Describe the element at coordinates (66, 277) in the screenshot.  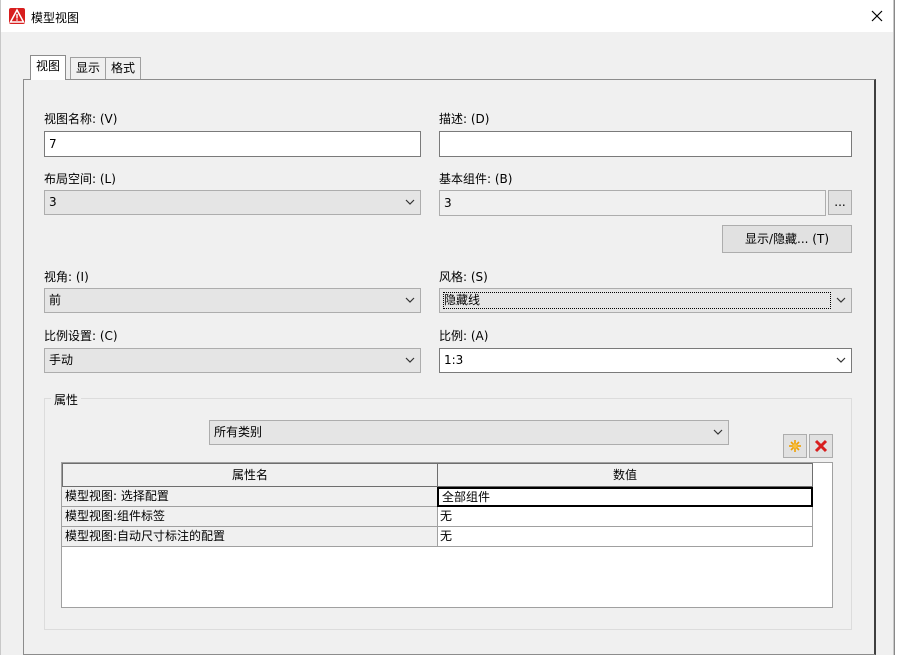
I see `view-angle-label: 视角: (I)` at that location.